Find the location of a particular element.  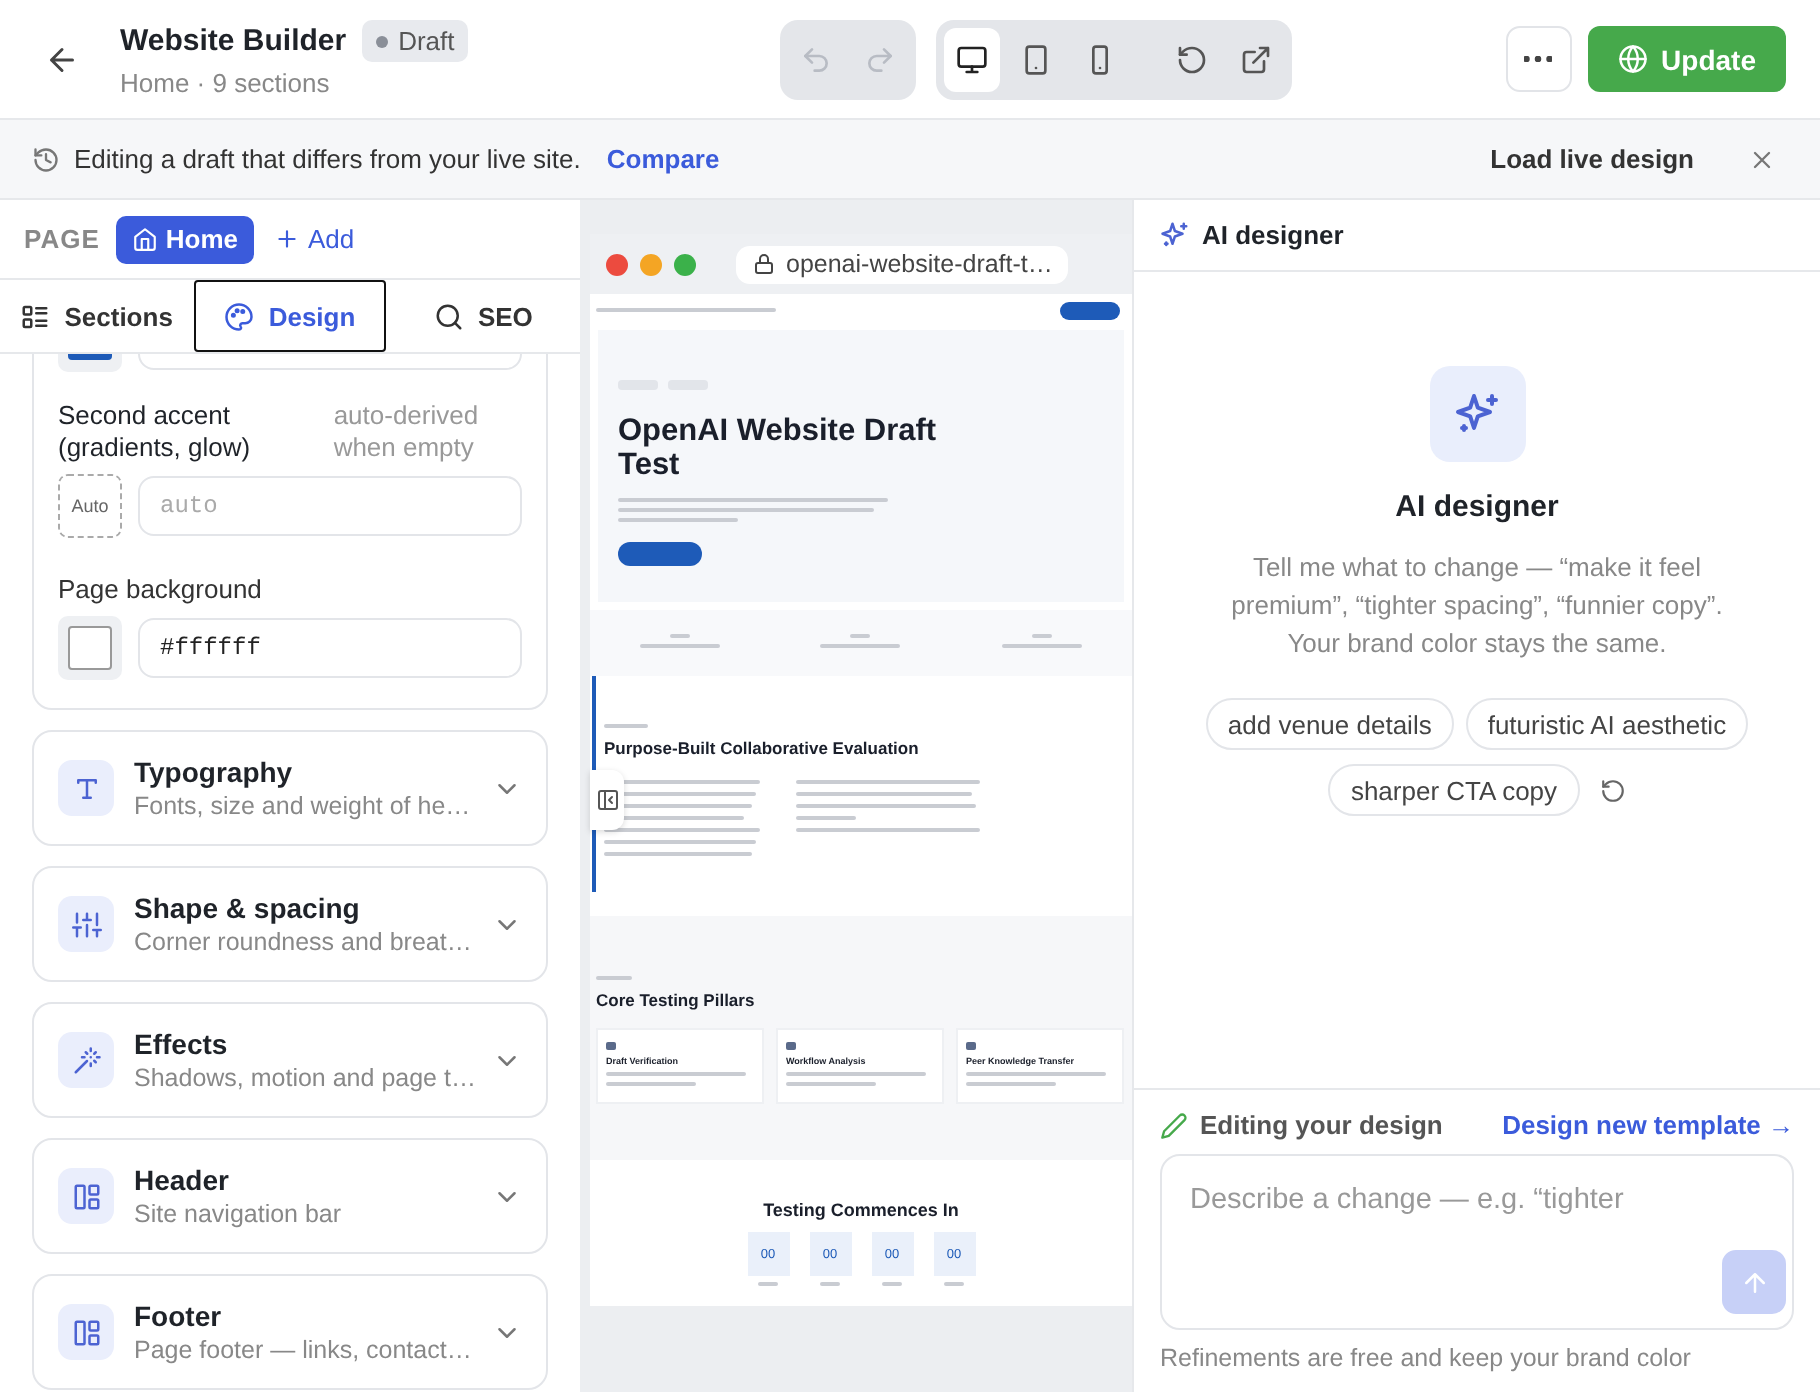

empty-state-description: Tell me what to change — “make it feel premium”, “tighter spacing”, “funnier copy”. Your brand color stays the same. is located at coordinates (1477, 606).